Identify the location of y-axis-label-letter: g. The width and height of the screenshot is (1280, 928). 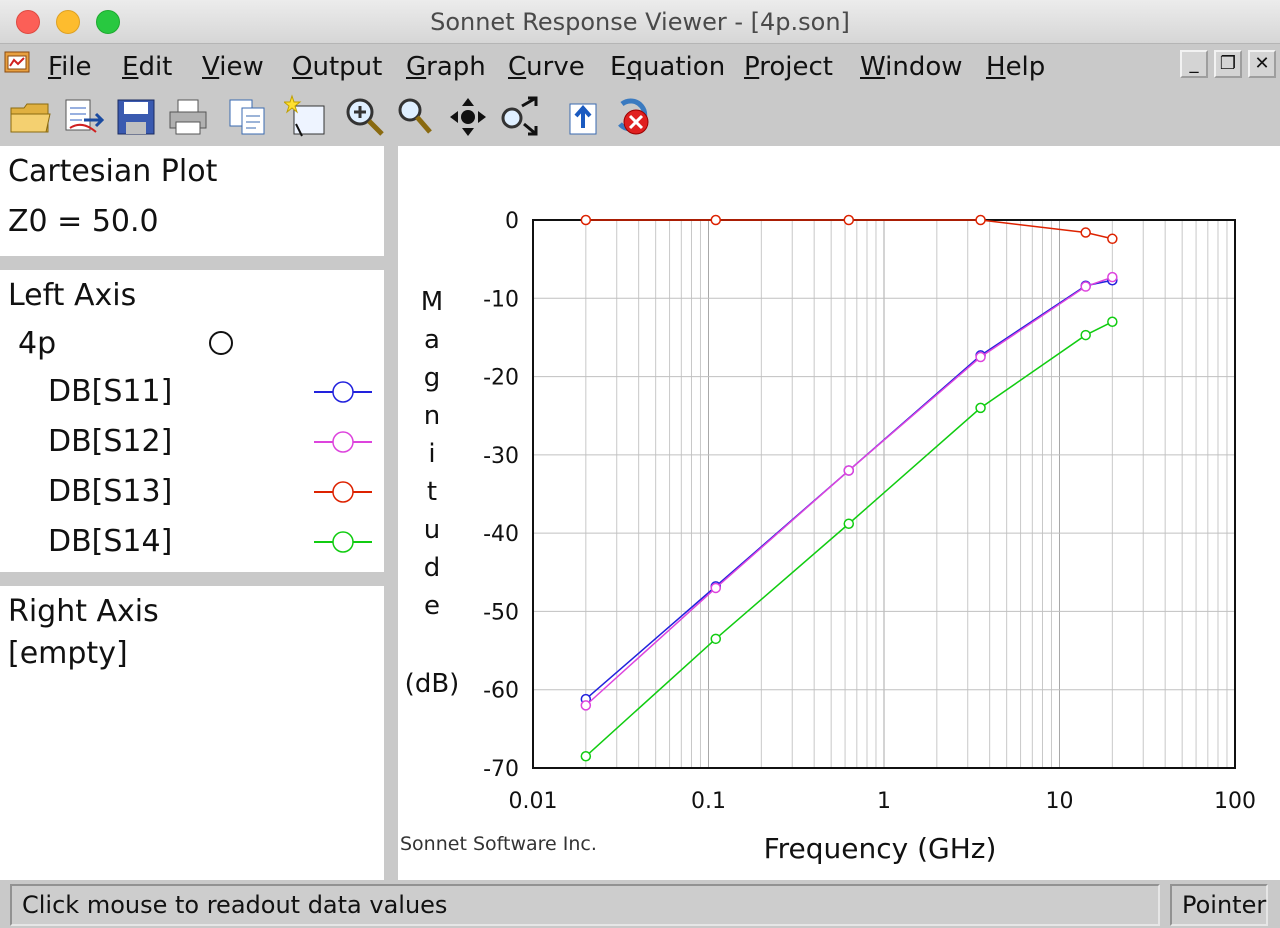
(432, 378).